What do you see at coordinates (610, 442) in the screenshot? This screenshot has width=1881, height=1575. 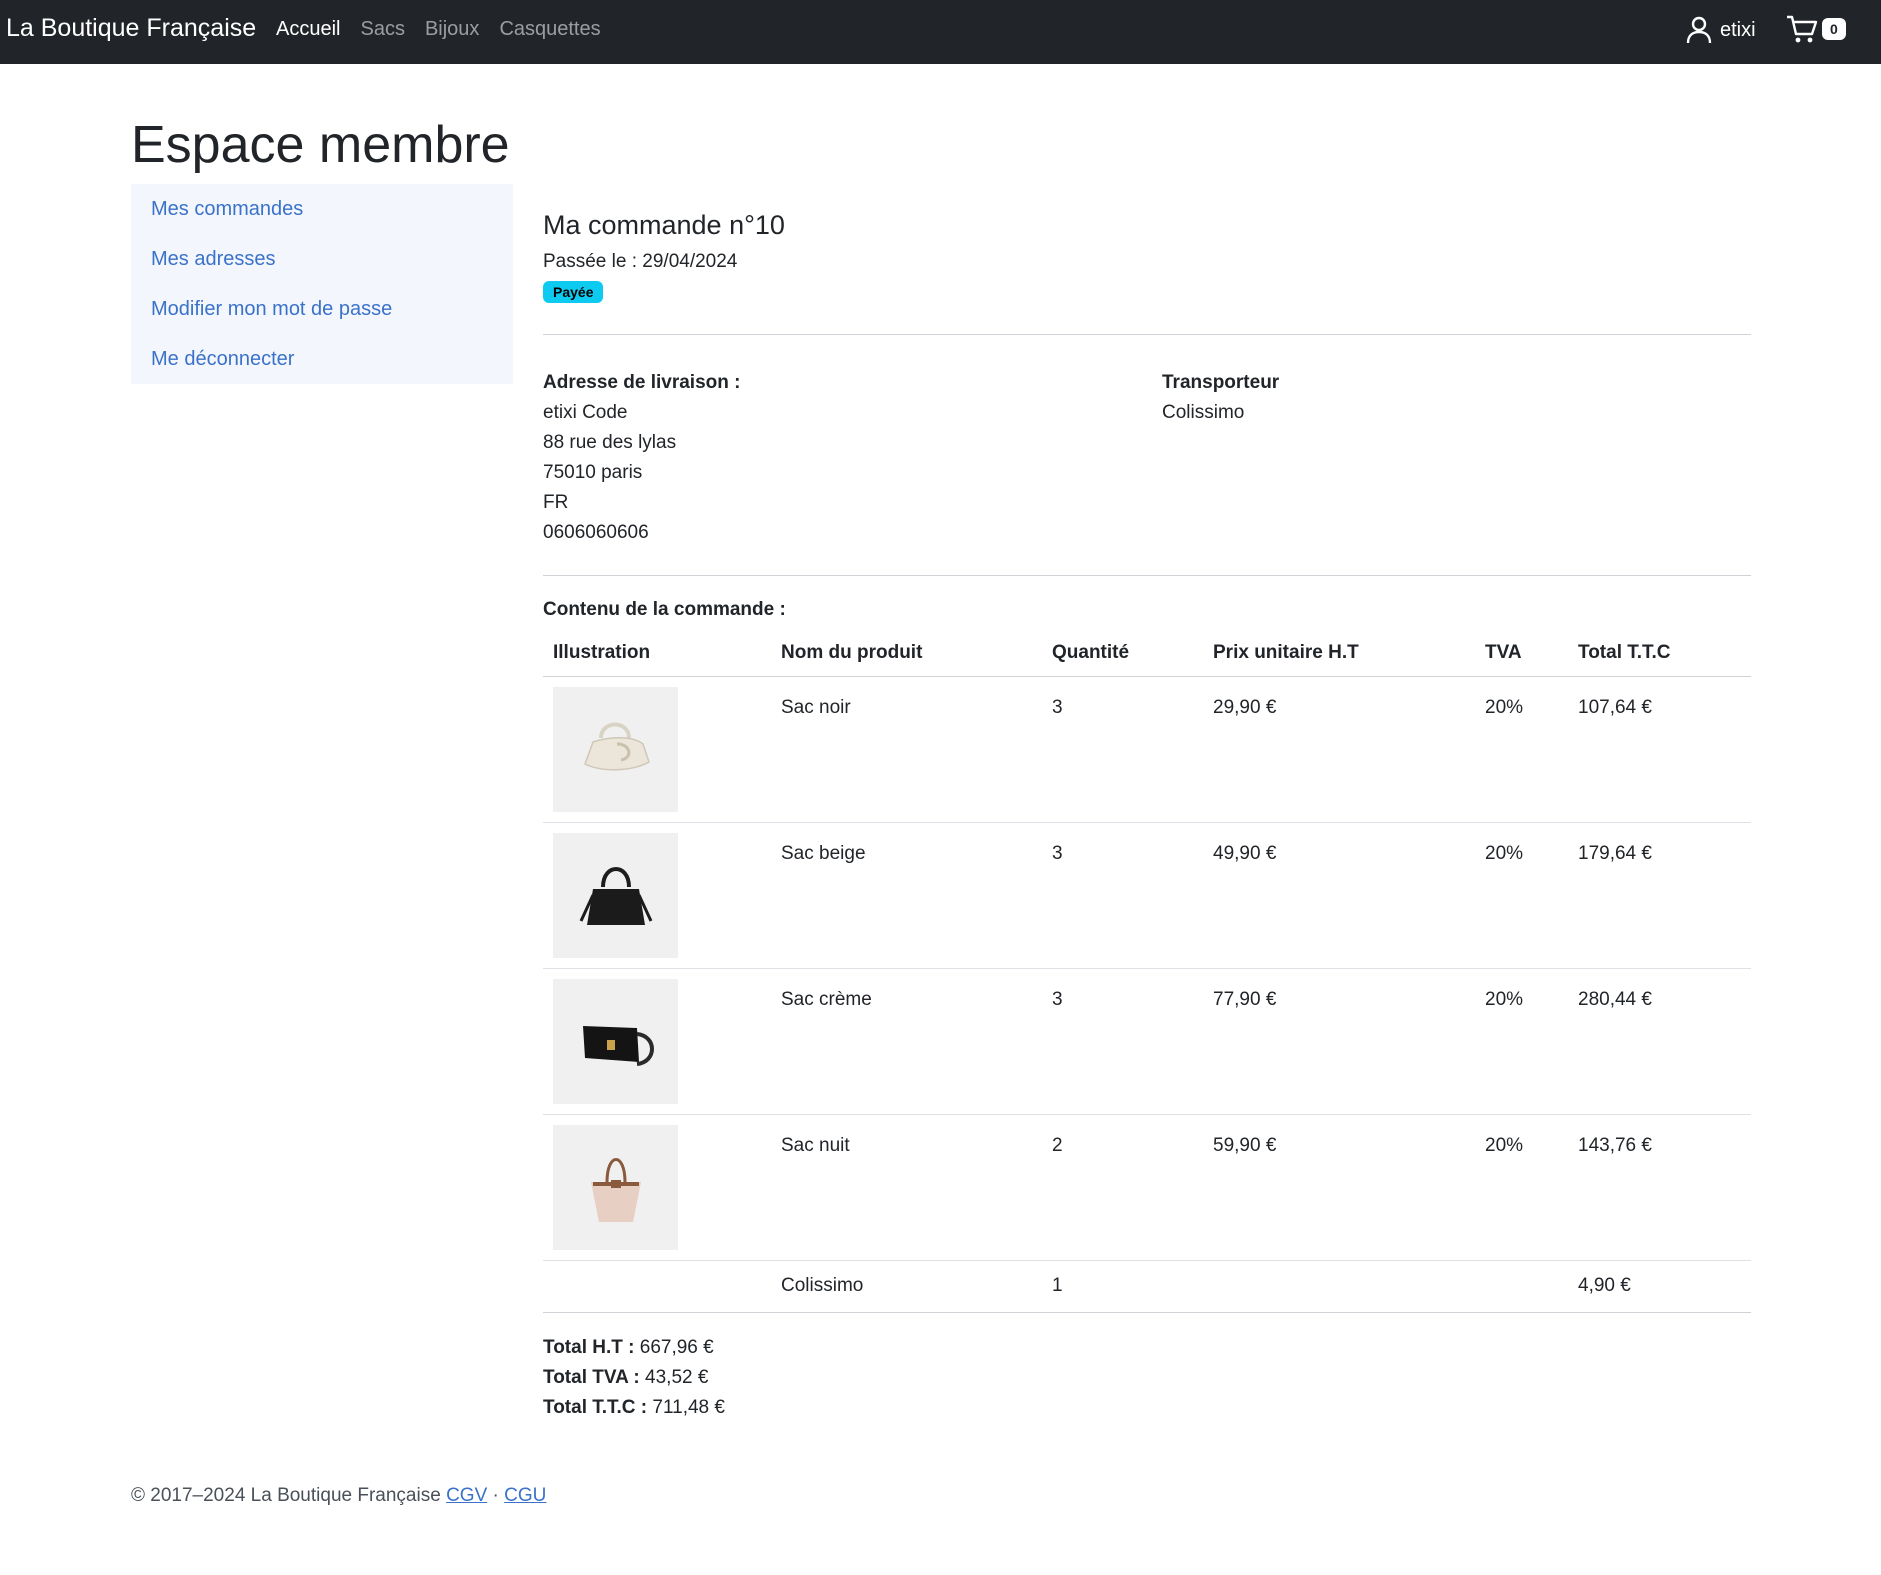 I see `address-line: 88 rue des lylas` at bounding box center [610, 442].